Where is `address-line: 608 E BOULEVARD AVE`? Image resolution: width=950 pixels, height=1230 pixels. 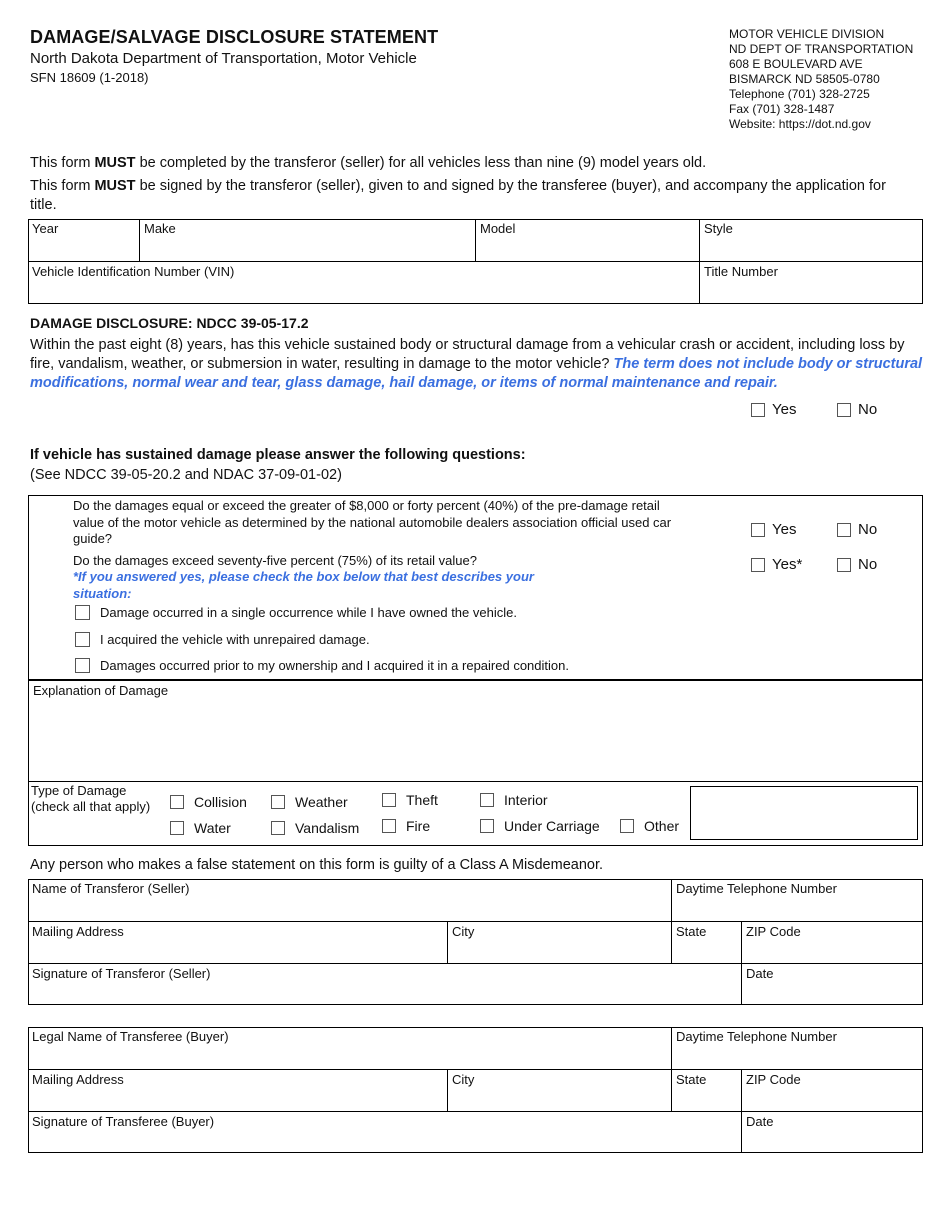
address-line: 608 E BOULEVARD AVE is located at coordinates (796, 64).